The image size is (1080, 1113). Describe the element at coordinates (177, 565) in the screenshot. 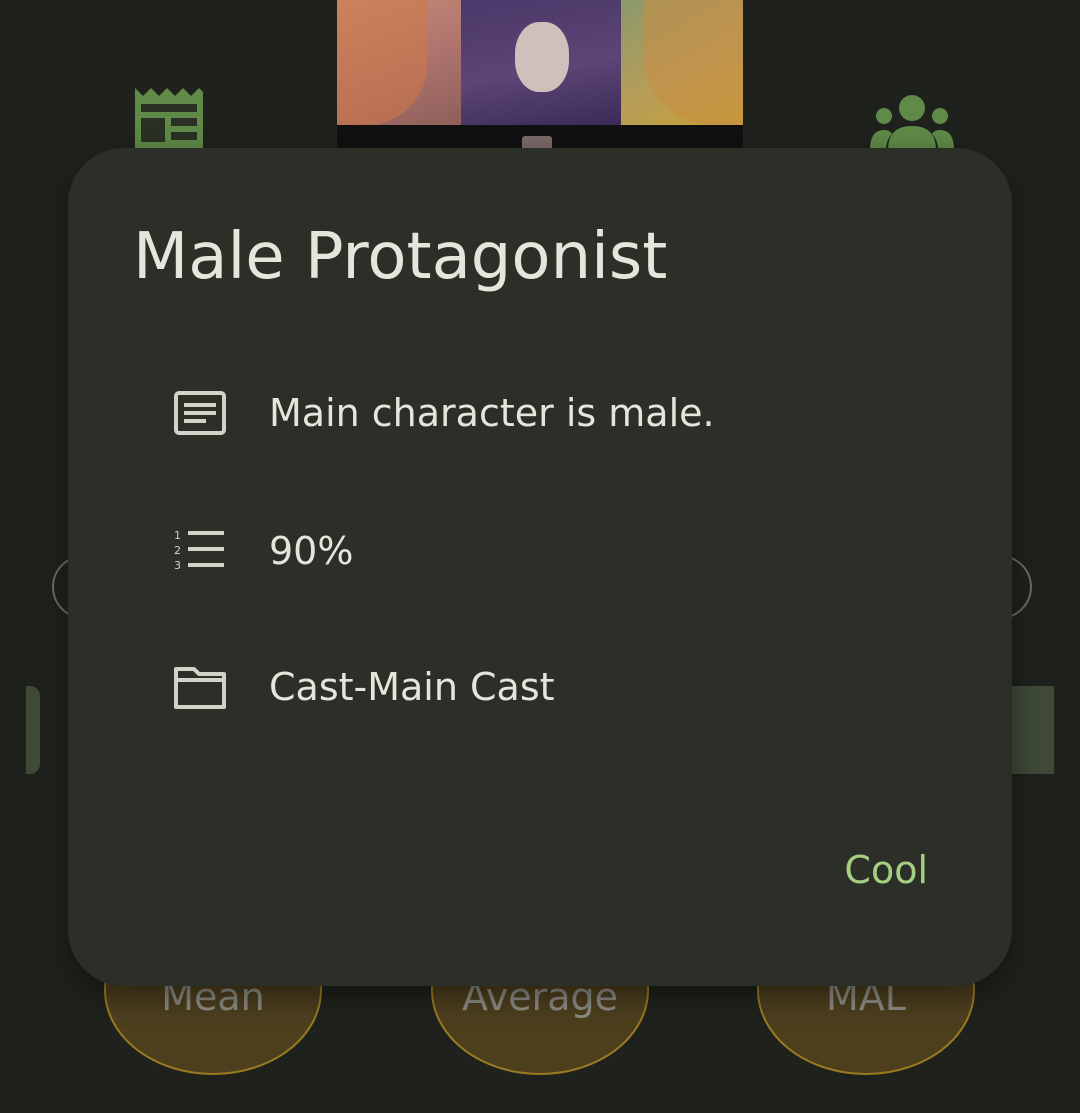

I see `svg-text: 3` at that location.